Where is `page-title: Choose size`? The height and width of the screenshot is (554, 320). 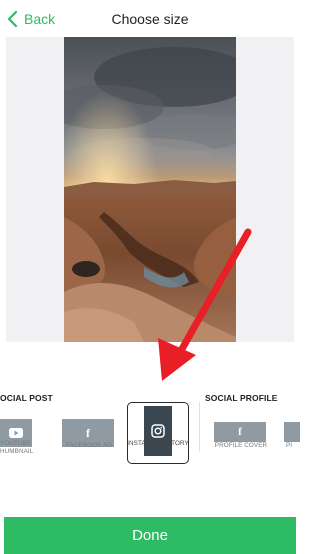
page-title: Choose size is located at coordinates (150, 19).